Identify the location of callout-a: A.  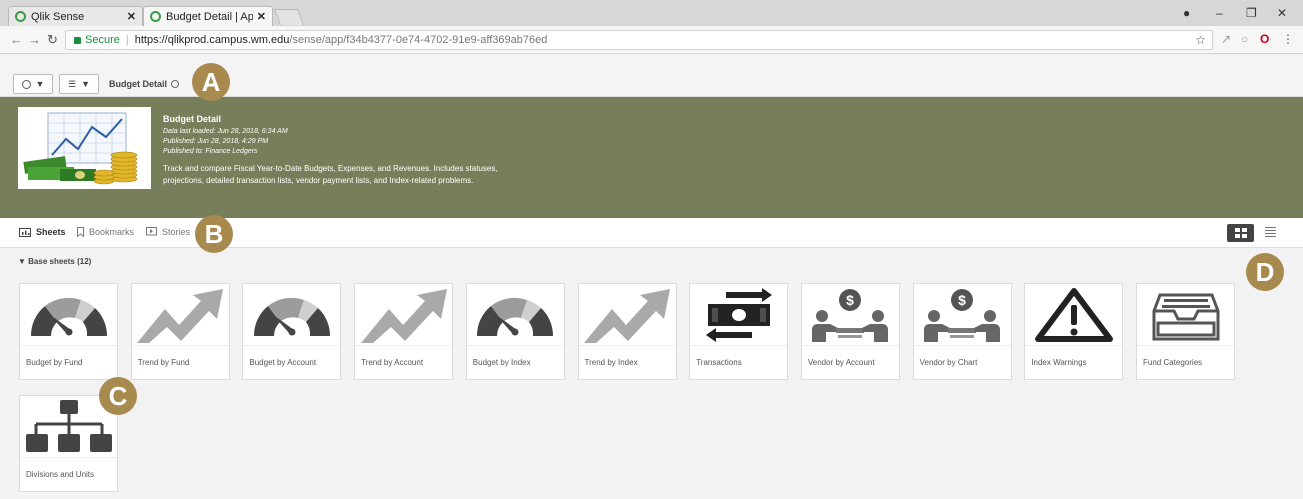
(211, 82).